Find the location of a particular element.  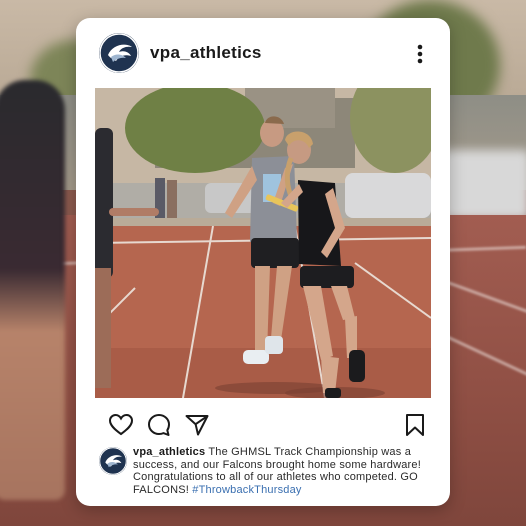

share-icon is located at coordinates (197, 425).